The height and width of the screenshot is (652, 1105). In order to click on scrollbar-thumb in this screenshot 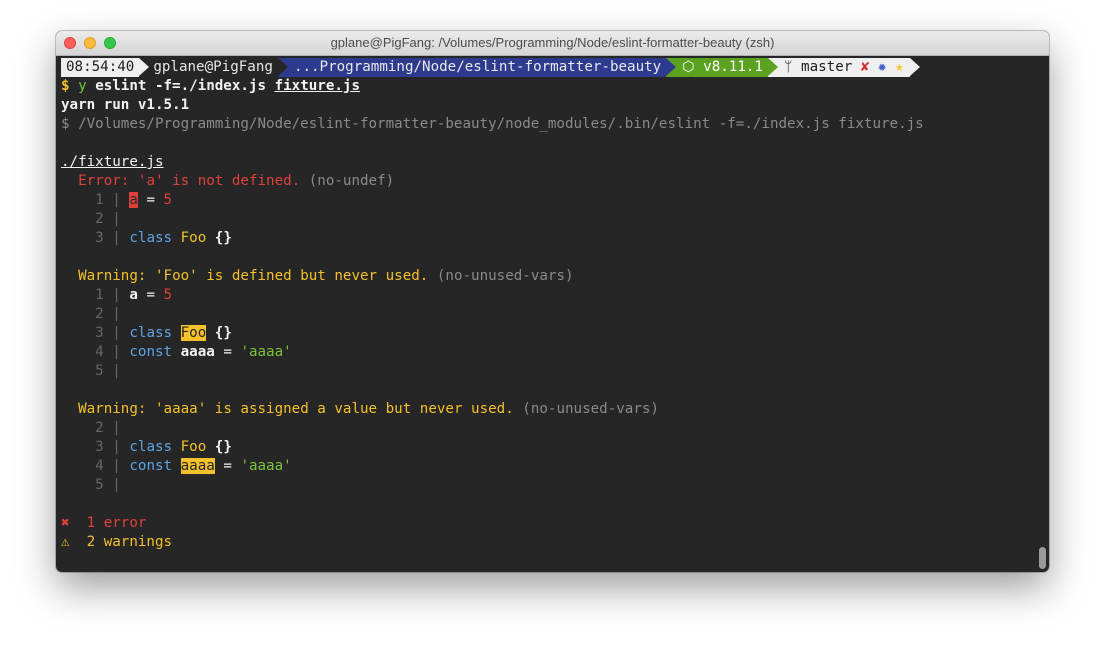, I will do `click(1042, 558)`.